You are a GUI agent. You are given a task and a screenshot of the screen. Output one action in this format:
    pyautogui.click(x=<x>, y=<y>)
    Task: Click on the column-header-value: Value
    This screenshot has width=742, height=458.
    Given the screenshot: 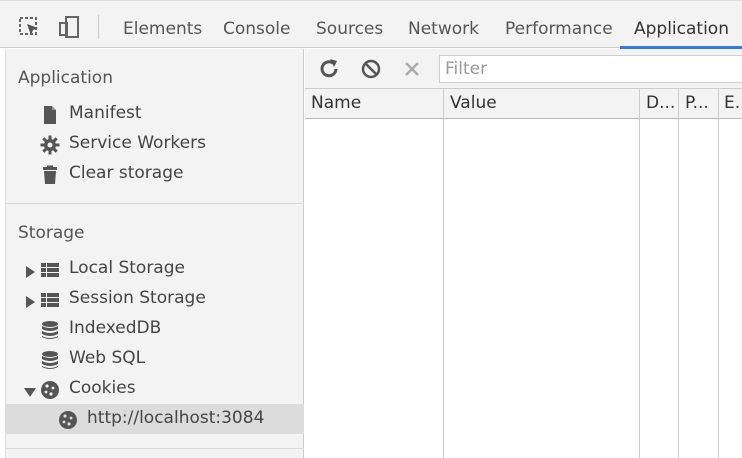 What is the action you would take?
    pyautogui.click(x=541, y=104)
    